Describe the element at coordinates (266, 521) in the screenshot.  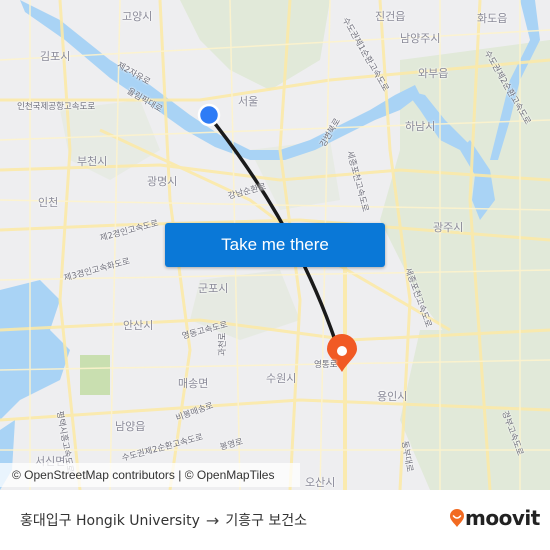
I see `destination-name: 기흥구 보건소` at that location.